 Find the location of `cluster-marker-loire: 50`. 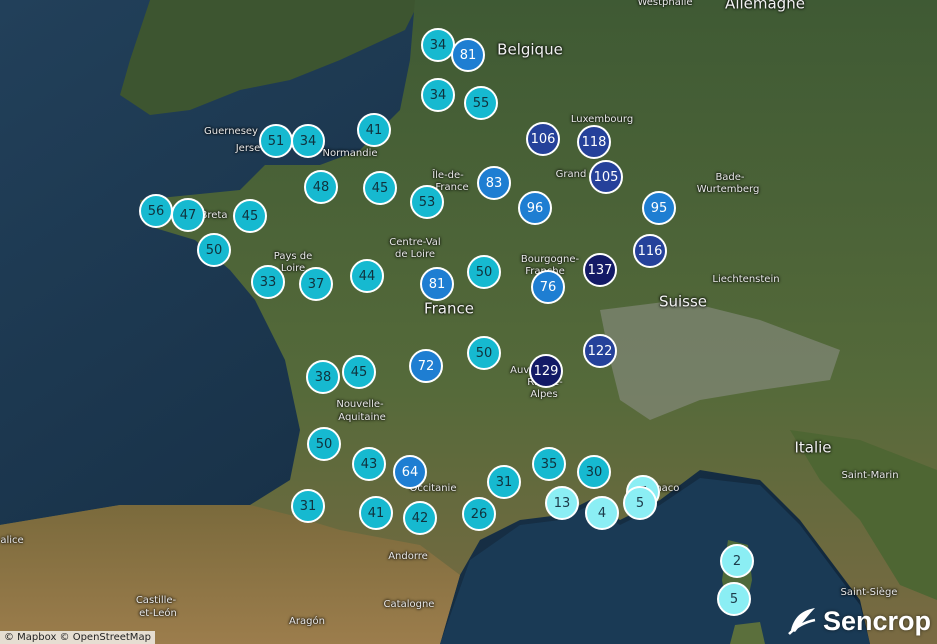

cluster-marker-loire: 50 is located at coordinates (484, 353).